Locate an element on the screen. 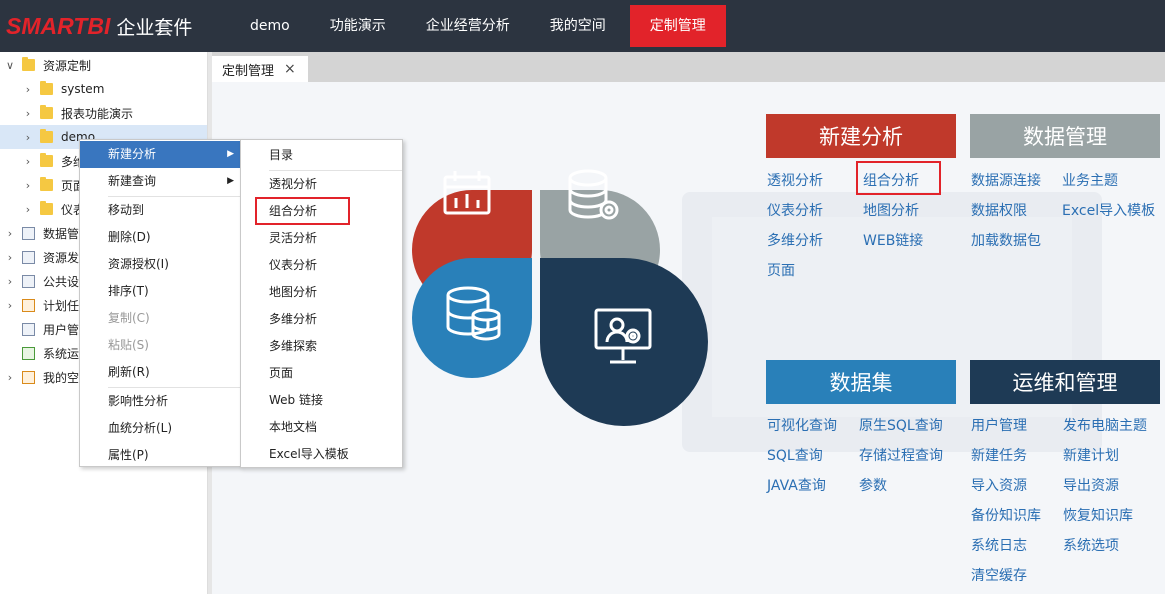 The image size is (1165, 594). tree-node-system: › system is located at coordinates (63, 89).